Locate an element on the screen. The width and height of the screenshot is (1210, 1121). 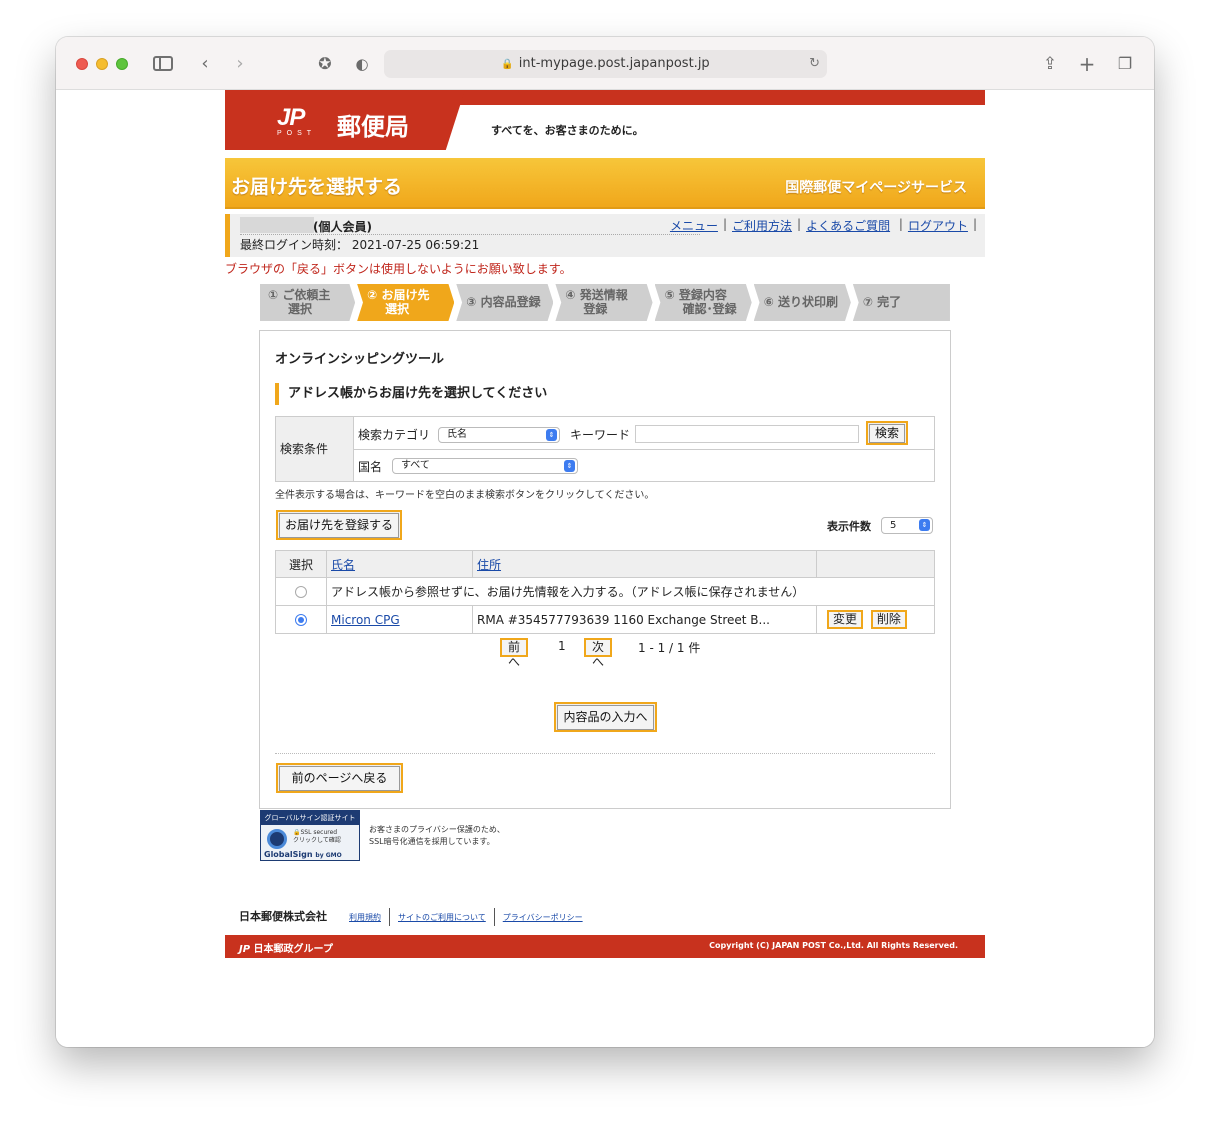
edit-button: 変更 is located at coordinates (845, 619).